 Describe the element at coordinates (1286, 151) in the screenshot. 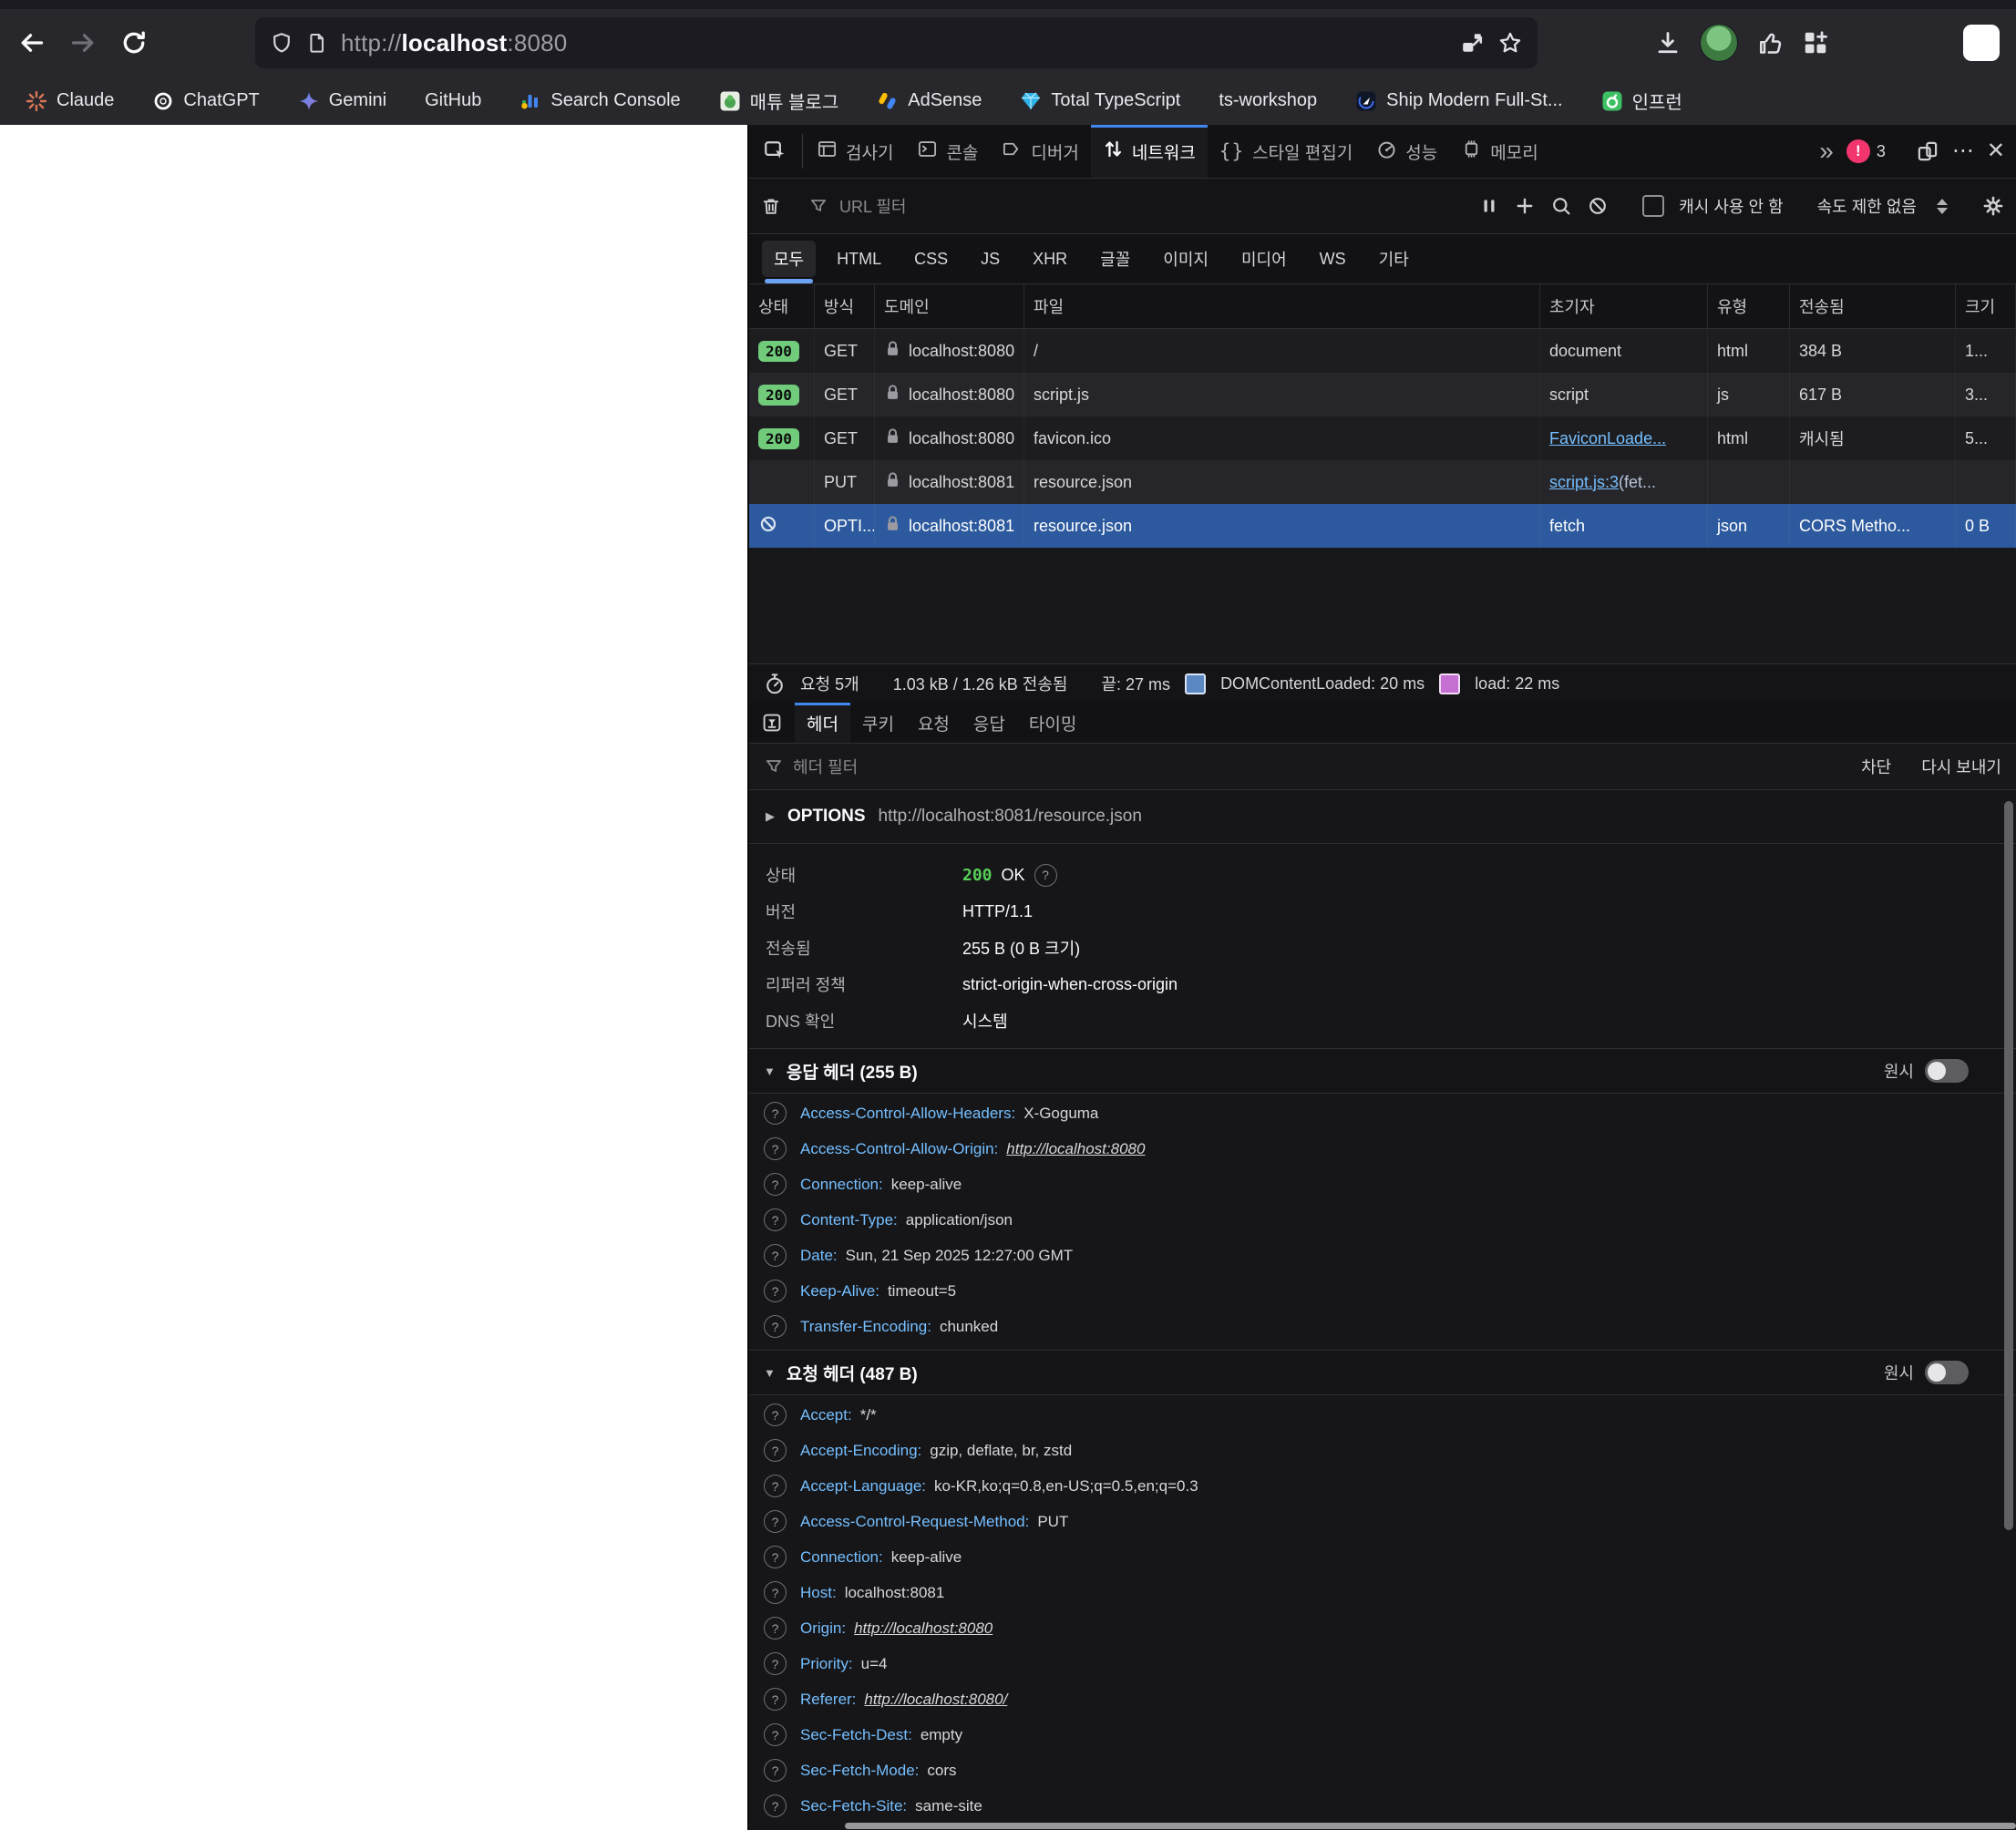

I see `devtools-tab-스타일 편집기: {} 스타일 편집기` at that location.